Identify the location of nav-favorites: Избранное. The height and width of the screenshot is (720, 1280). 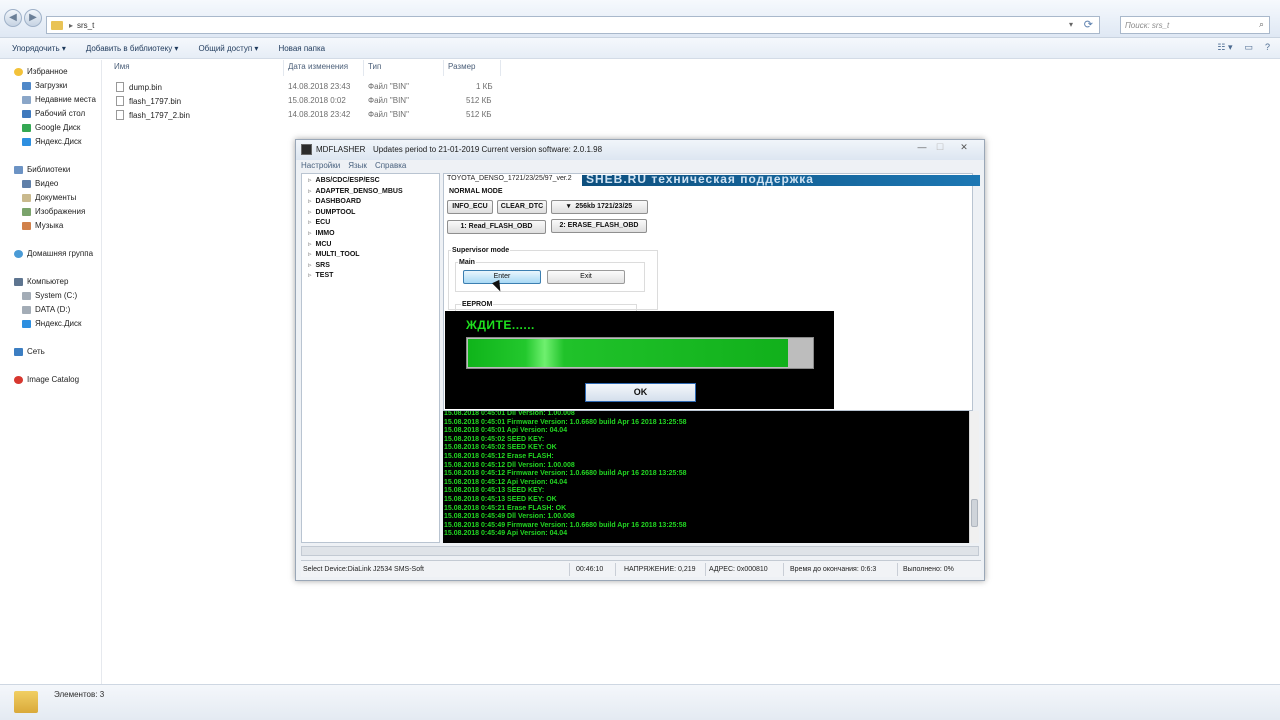
(41, 71).